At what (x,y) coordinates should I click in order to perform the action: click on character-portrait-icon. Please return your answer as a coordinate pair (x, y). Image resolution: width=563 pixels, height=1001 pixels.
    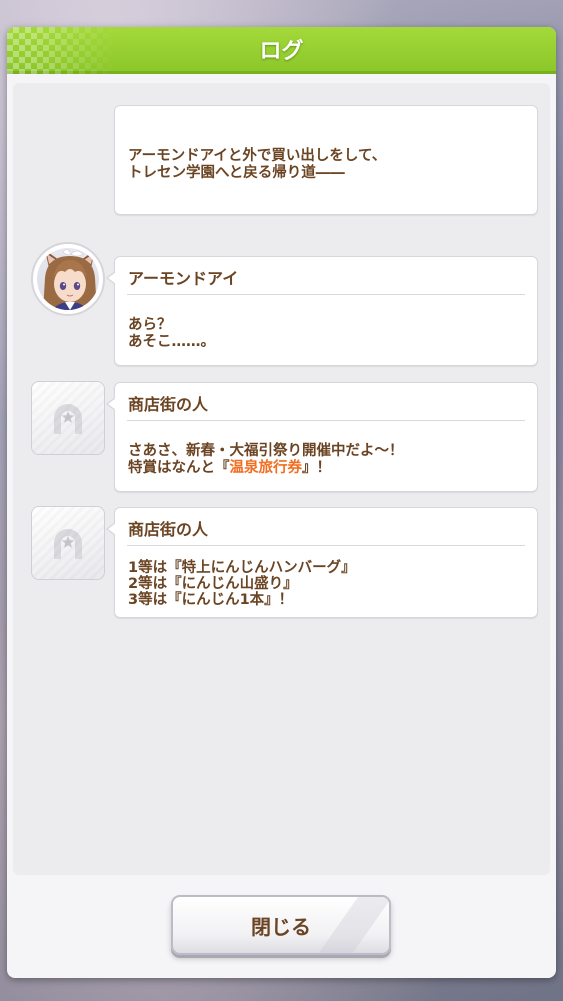
    Looking at the image, I should click on (70, 279).